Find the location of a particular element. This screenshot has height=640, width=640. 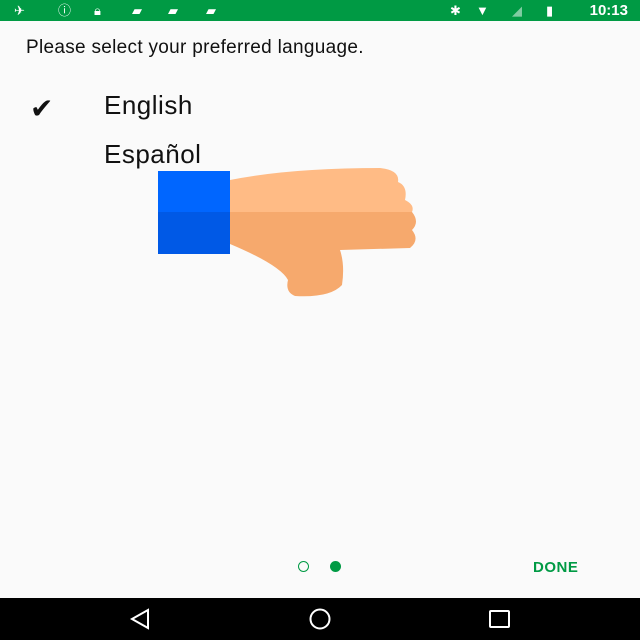

done-button: DONE is located at coordinates (555, 567).